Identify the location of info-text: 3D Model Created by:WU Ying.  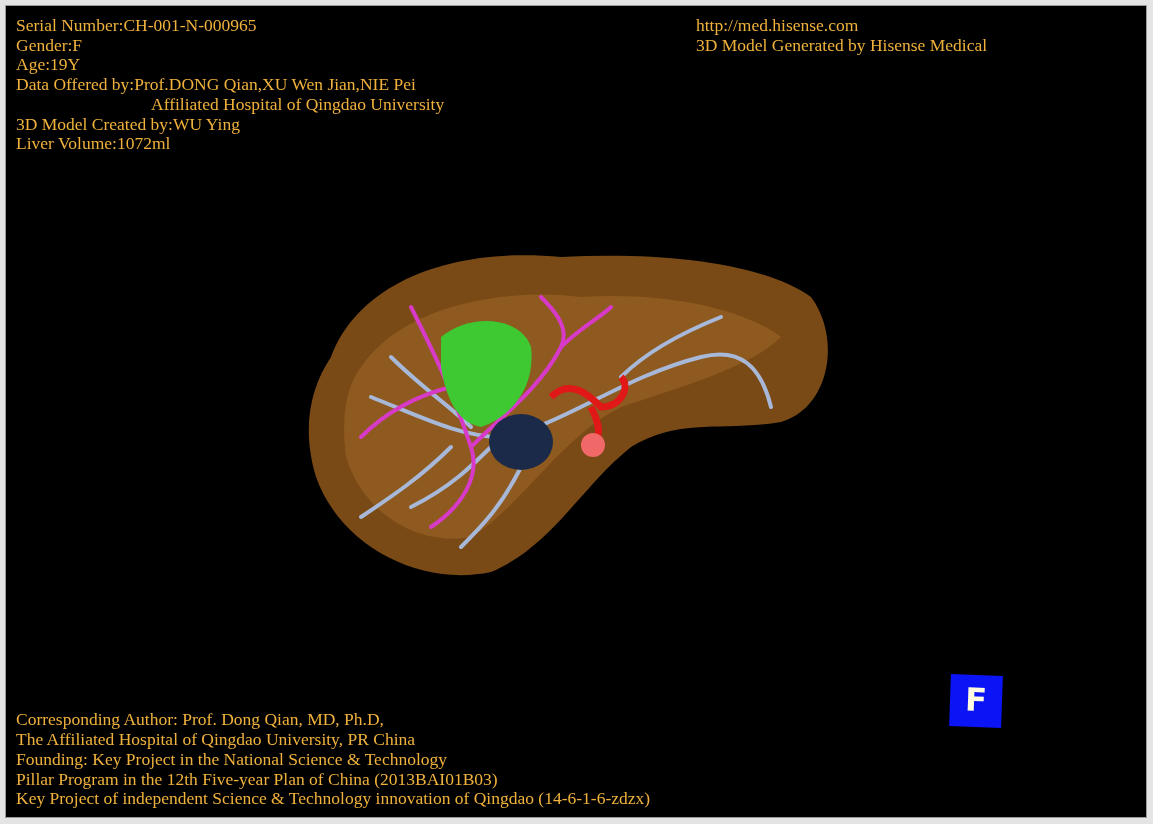
(128, 124).